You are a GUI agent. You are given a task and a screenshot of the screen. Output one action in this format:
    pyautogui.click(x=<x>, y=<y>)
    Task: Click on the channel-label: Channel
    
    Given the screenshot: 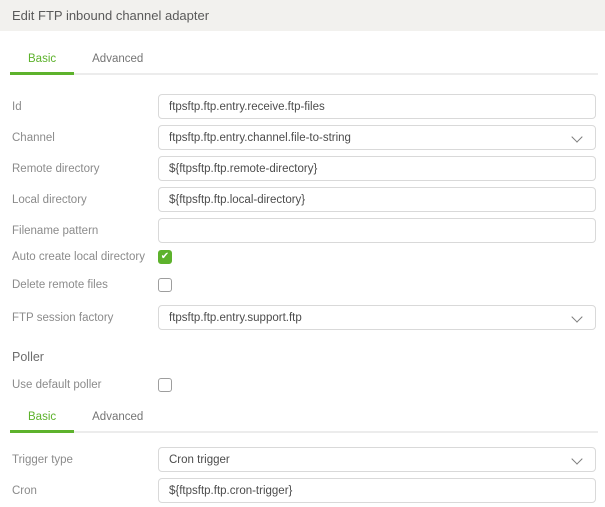 What is the action you would take?
    pyautogui.click(x=33, y=137)
    